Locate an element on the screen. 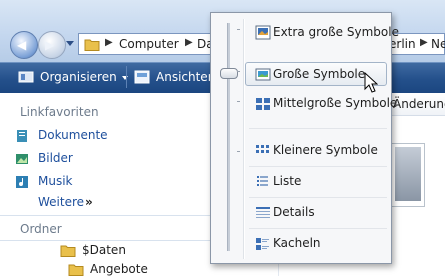 Image resolution: width=445 pixels, height=280 pixels. menu-item-label: Extra große Symbole is located at coordinates (336, 32).